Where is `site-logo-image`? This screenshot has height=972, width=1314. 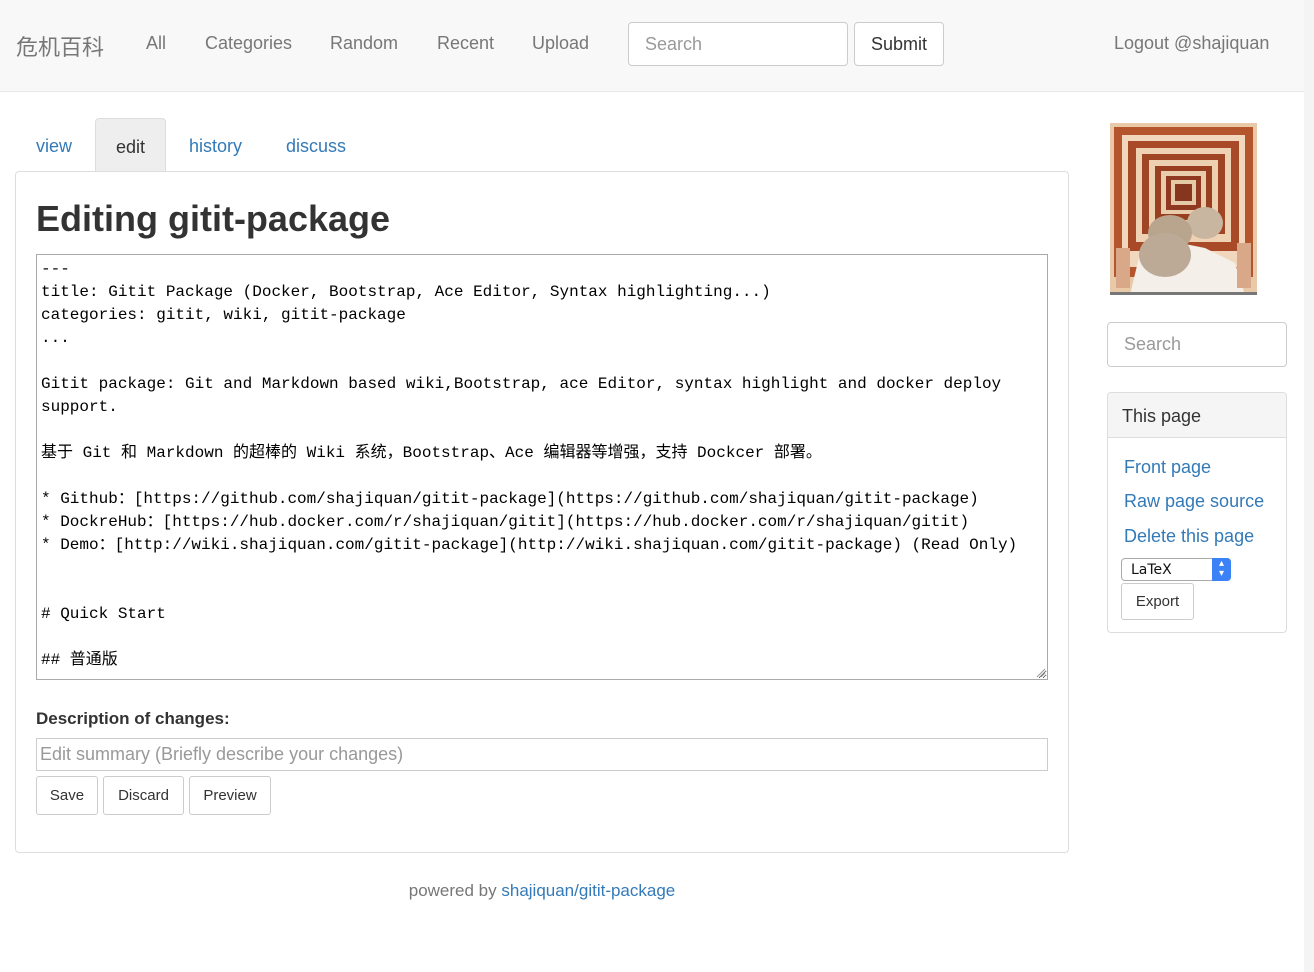 site-logo-image is located at coordinates (1183, 209).